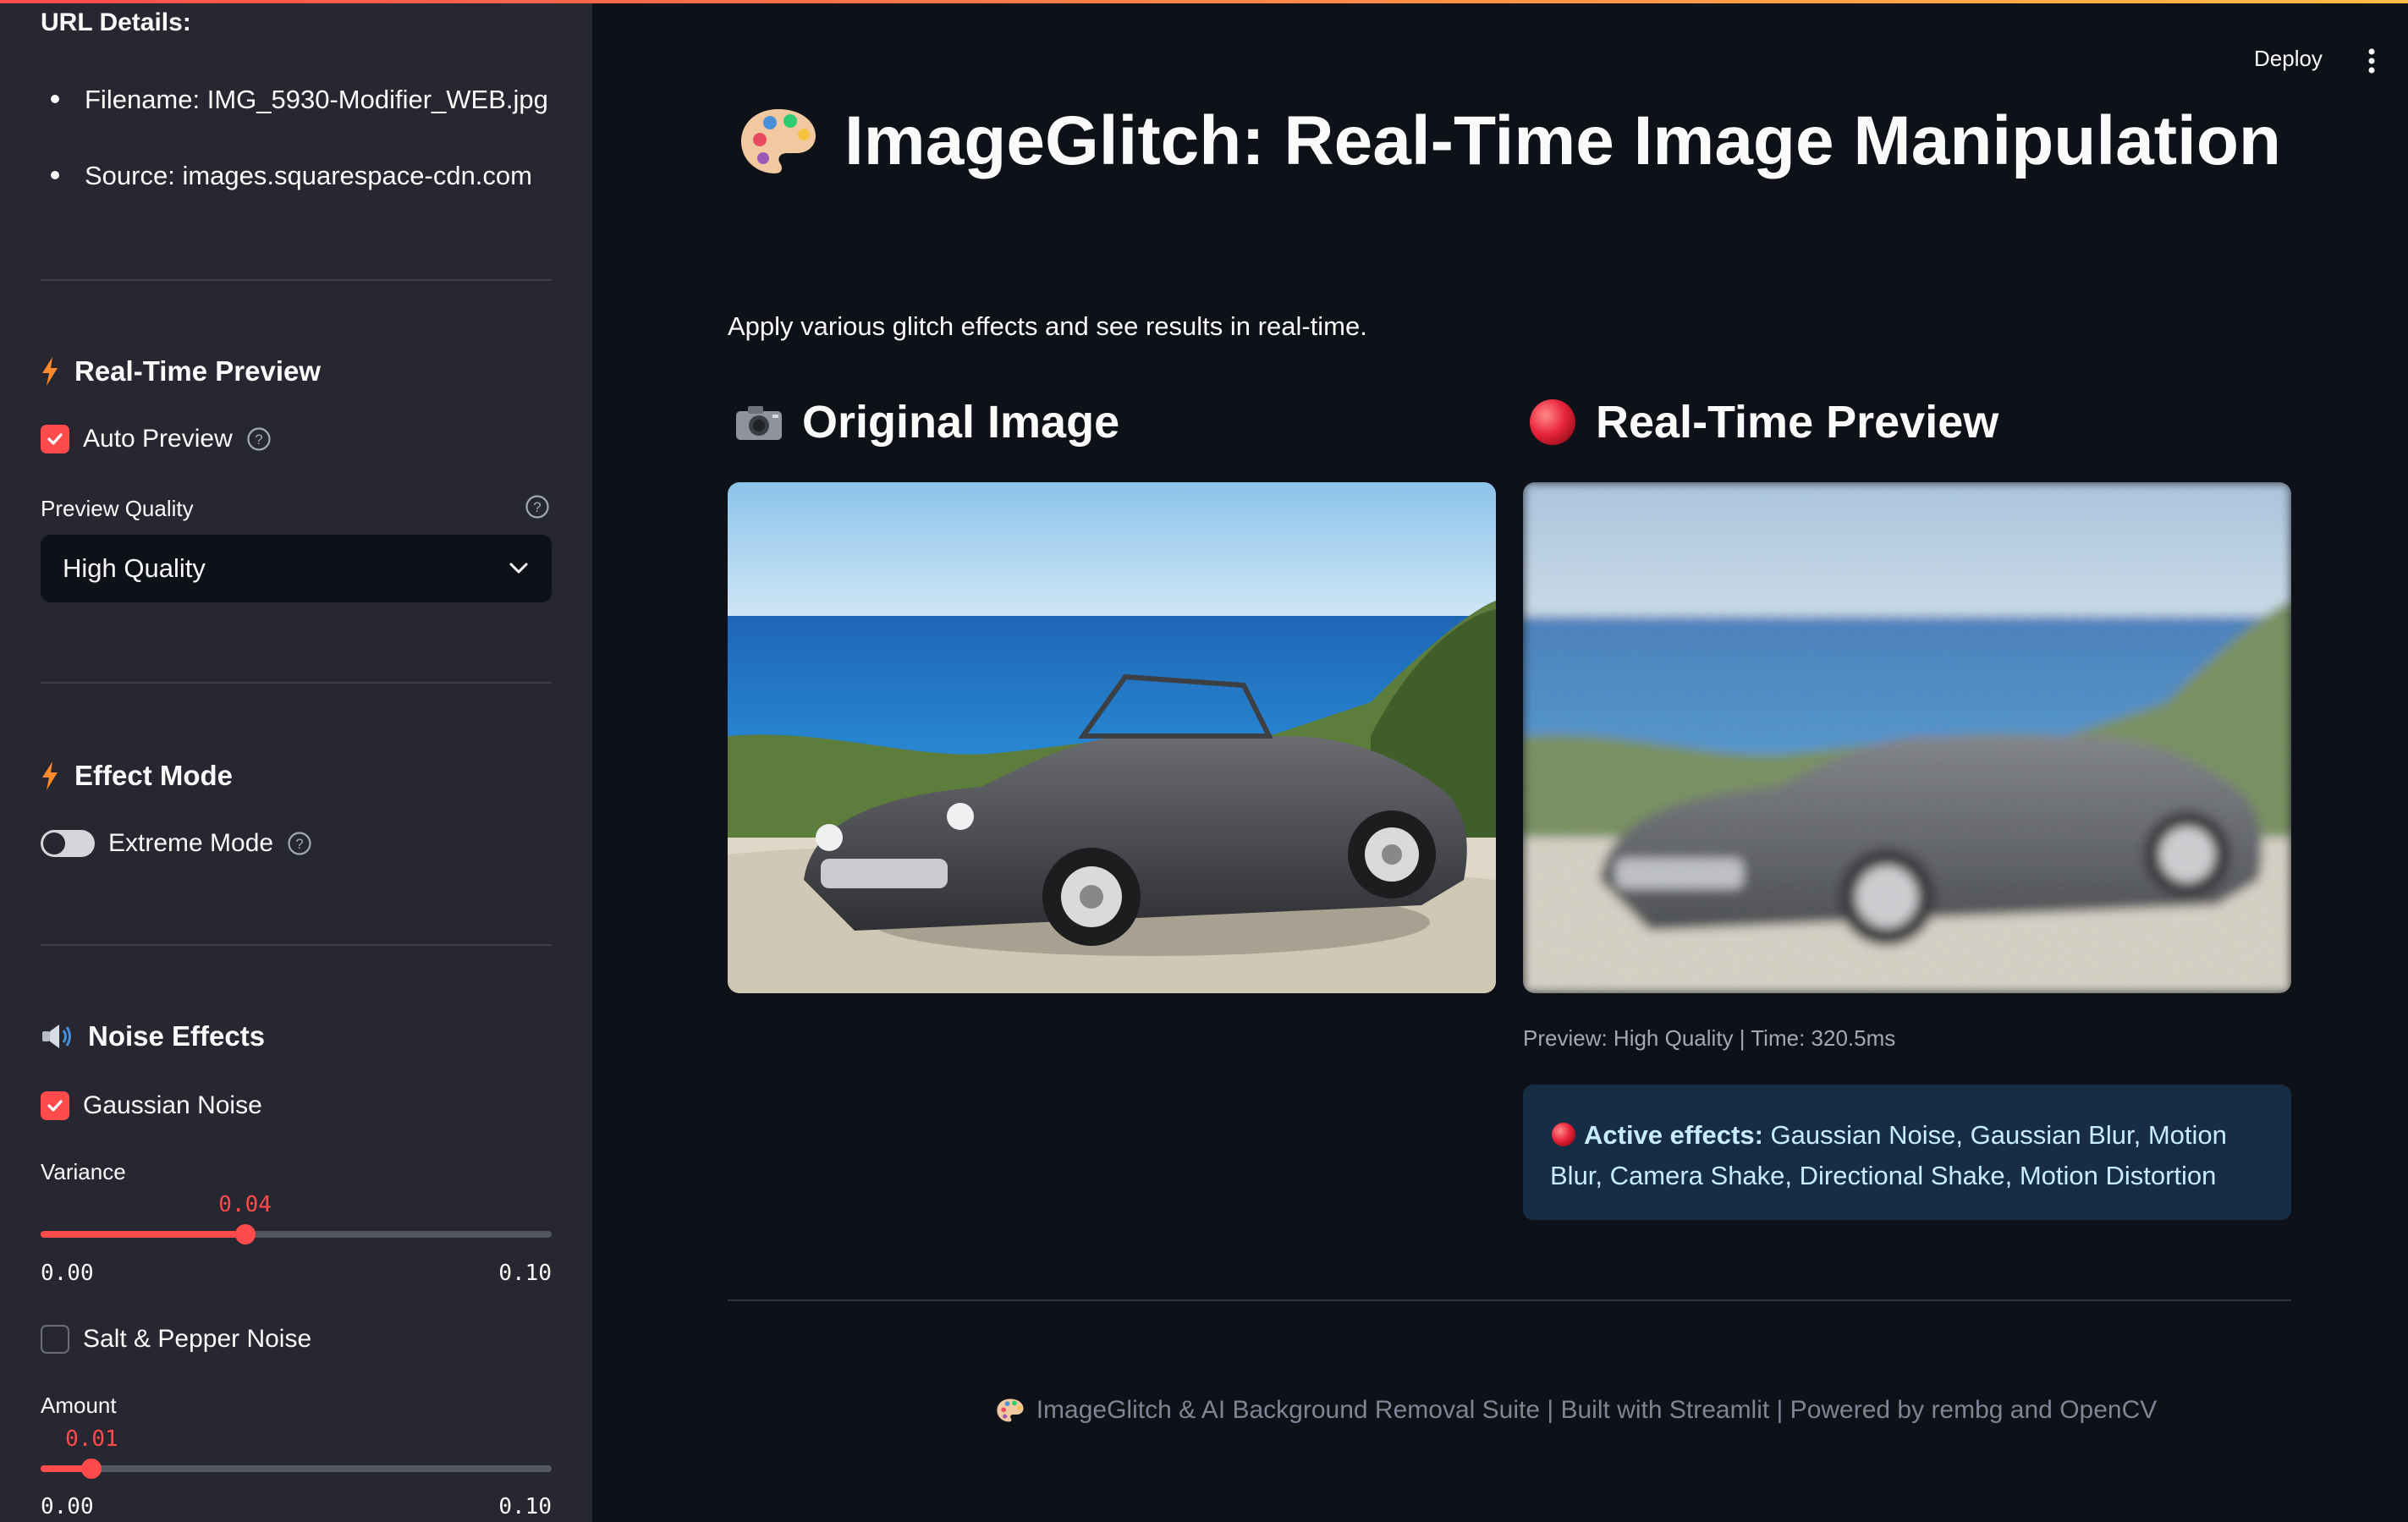  I want to click on amount-min: 0.00, so click(67, 1506).